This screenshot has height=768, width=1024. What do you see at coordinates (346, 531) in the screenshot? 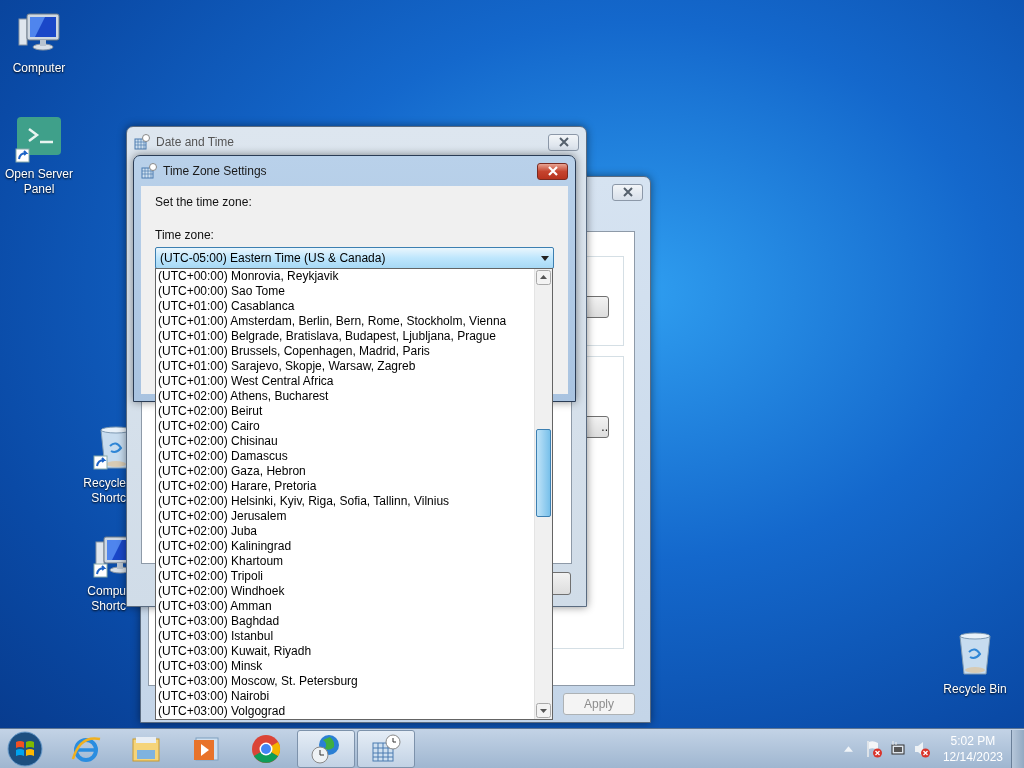
I see `time-zone-option: (UTC+02:00) Juba` at bounding box center [346, 531].